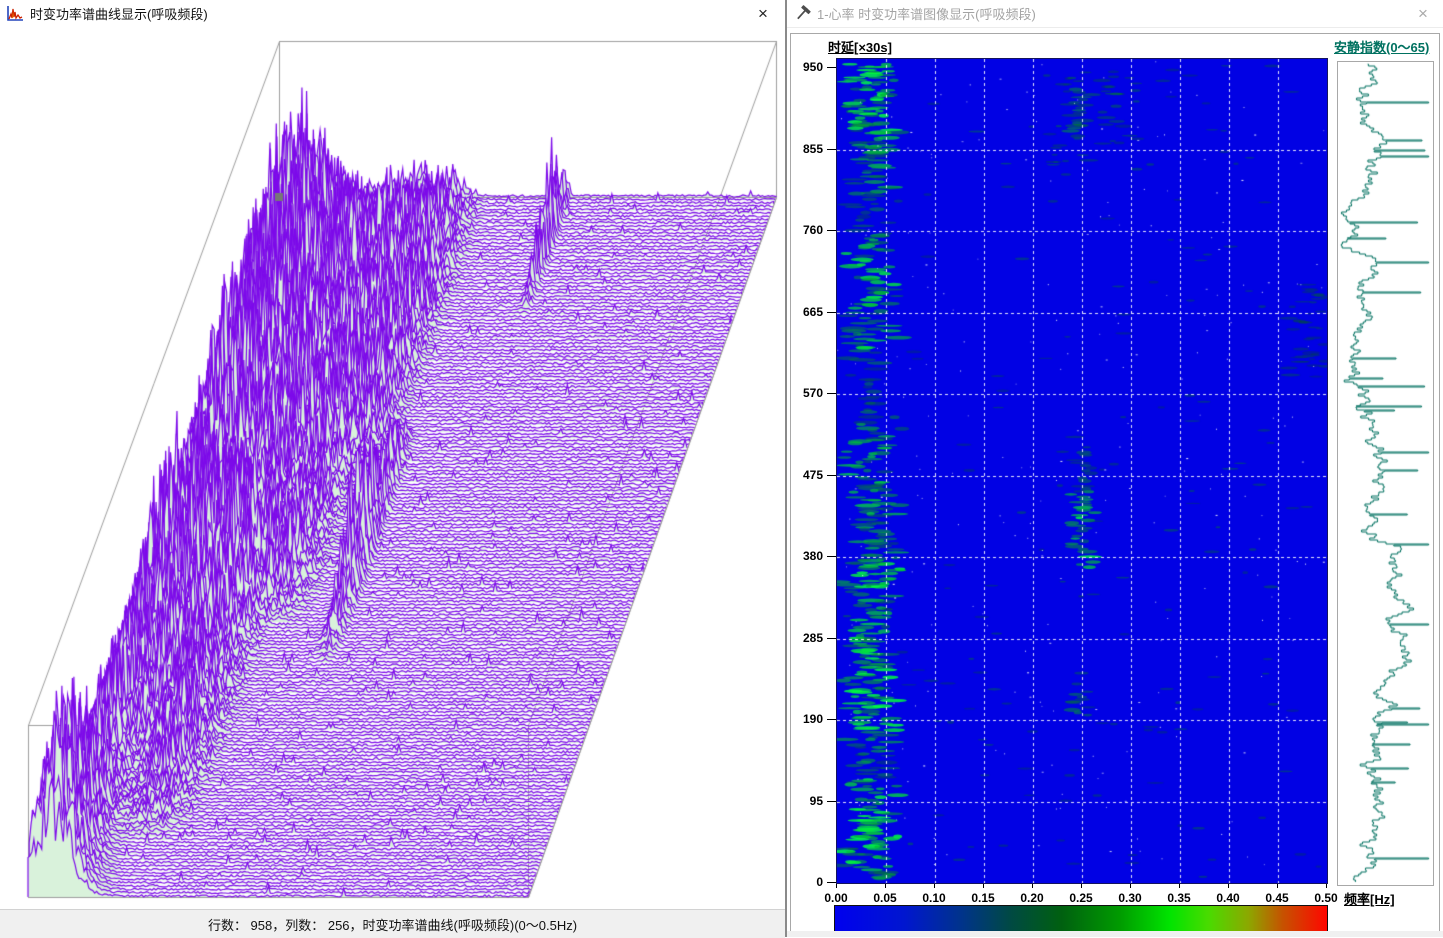 This screenshot has height=938, width=1443. What do you see at coordinates (812, 556) in the screenshot?
I see `y-tick-label: 380` at bounding box center [812, 556].